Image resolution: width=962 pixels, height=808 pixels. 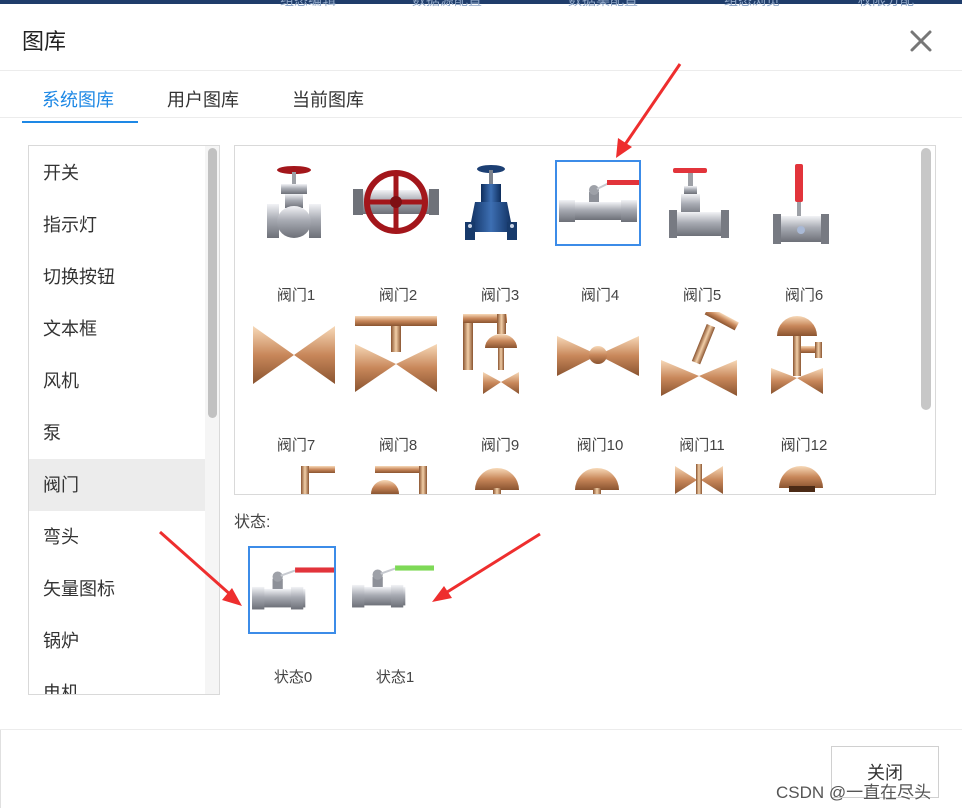 I want to click on gallery-scrollbar-thumb, so click(x=926, y=279).